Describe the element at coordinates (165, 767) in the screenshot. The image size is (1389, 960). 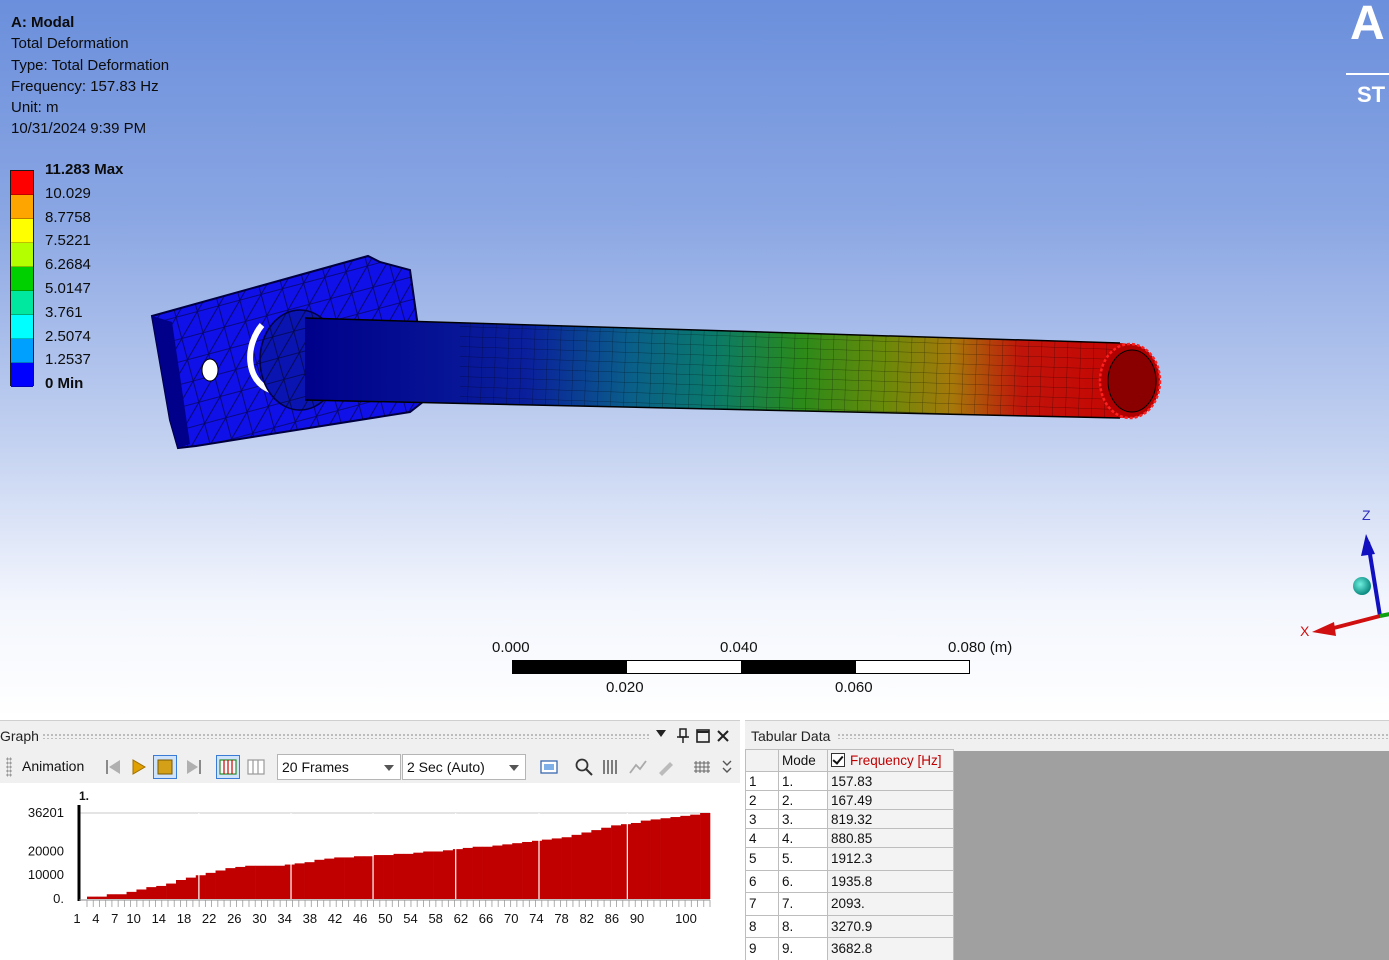
I see `stop-button` at that location.